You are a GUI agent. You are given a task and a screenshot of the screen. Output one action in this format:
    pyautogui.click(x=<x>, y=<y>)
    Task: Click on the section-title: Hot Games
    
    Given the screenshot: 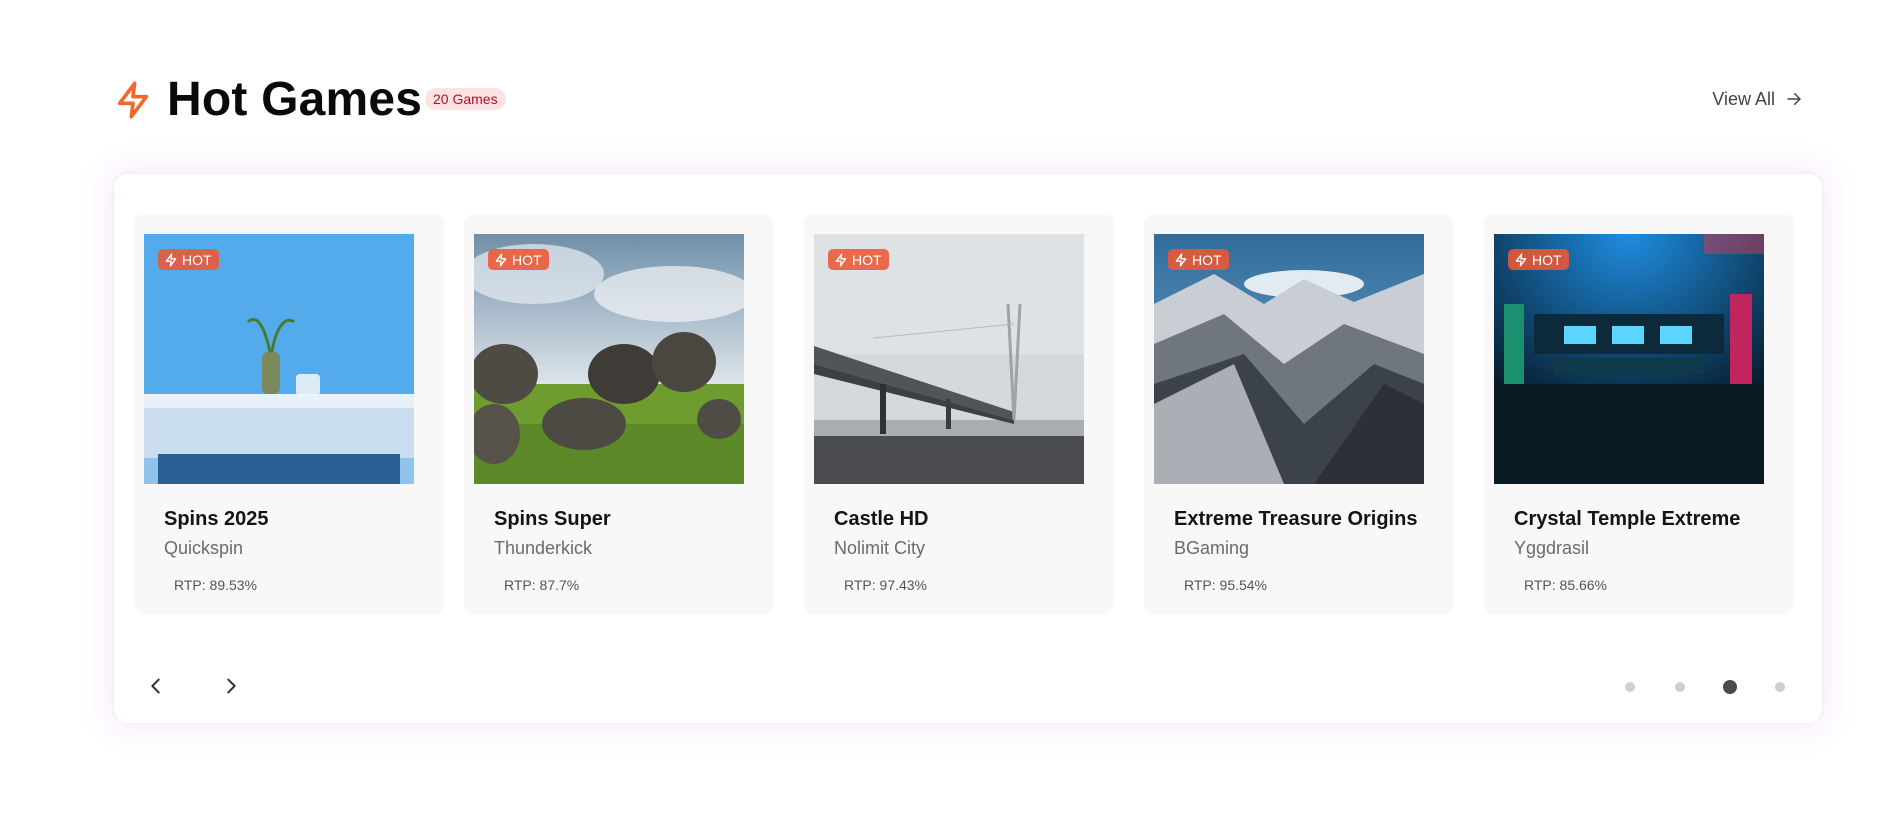 What is the action you would take?
    pyautogui.click(x=295, y=99)
    